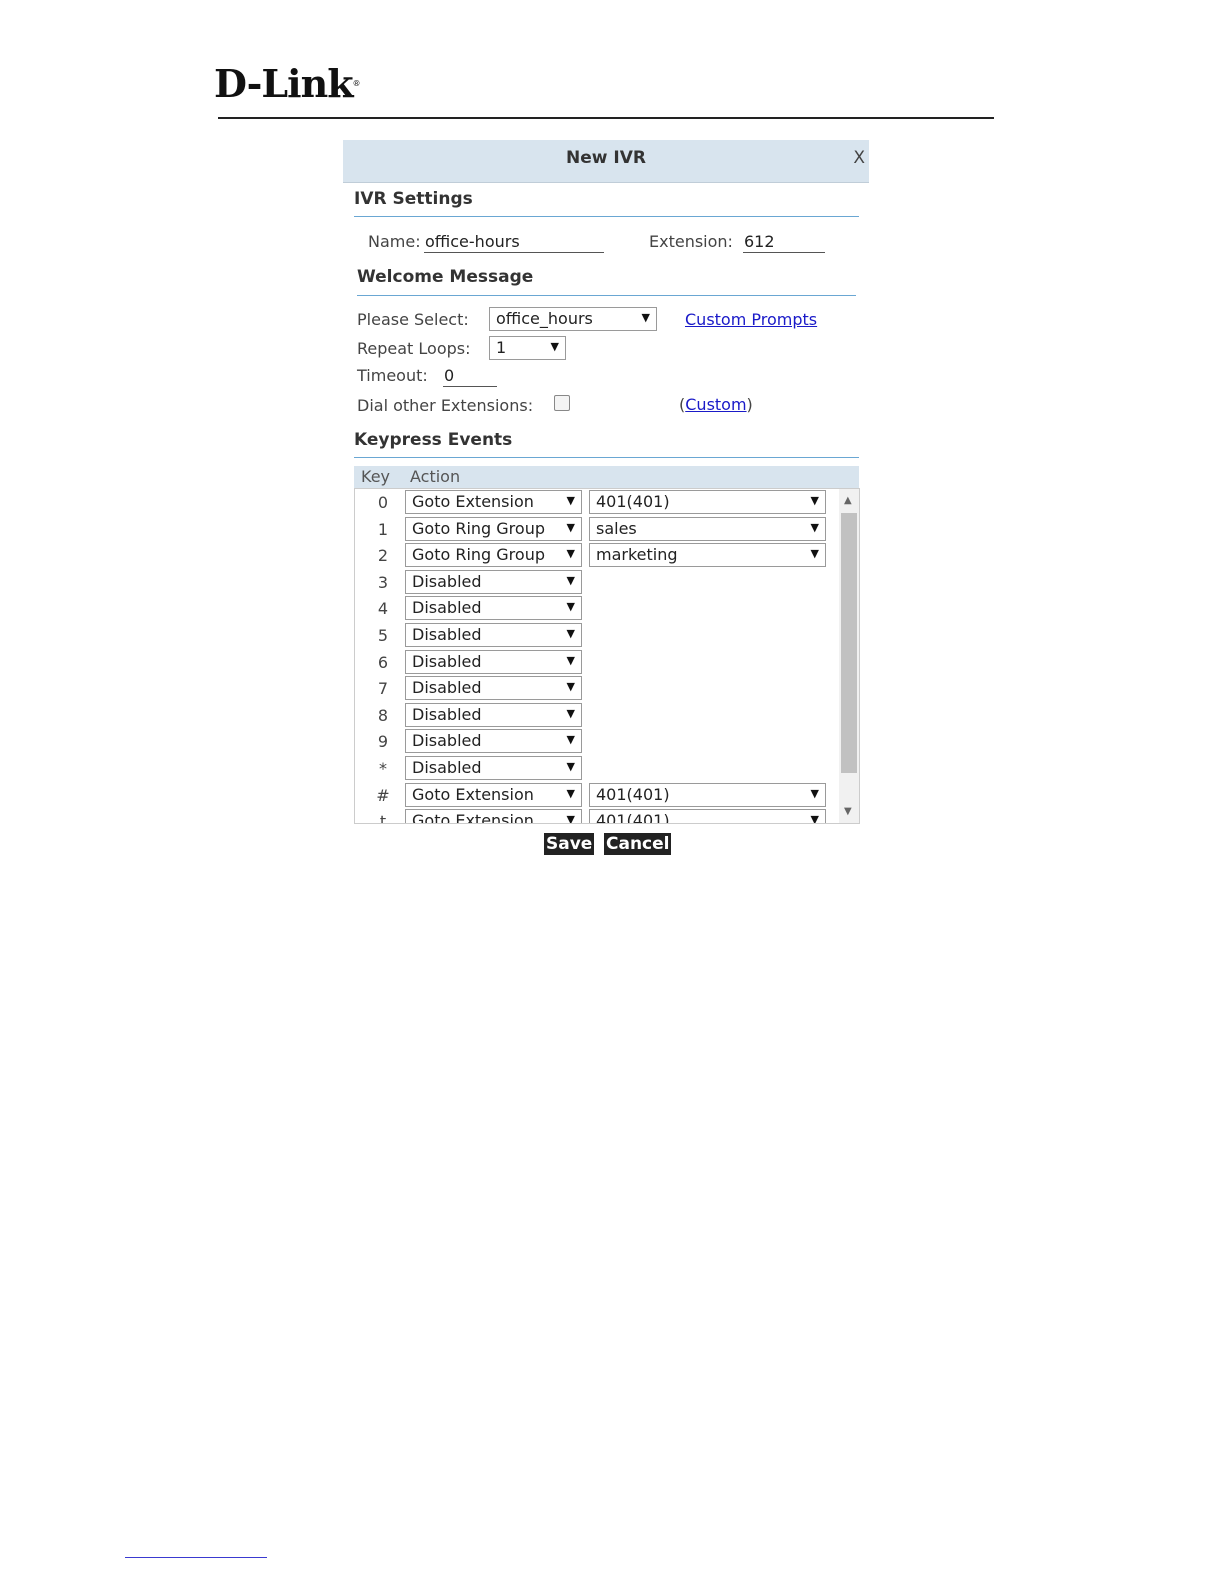  What do you see at coordinates (383, 529) in the screenshot?
I see `key-cell: 1` at bounding box center [383, 529].